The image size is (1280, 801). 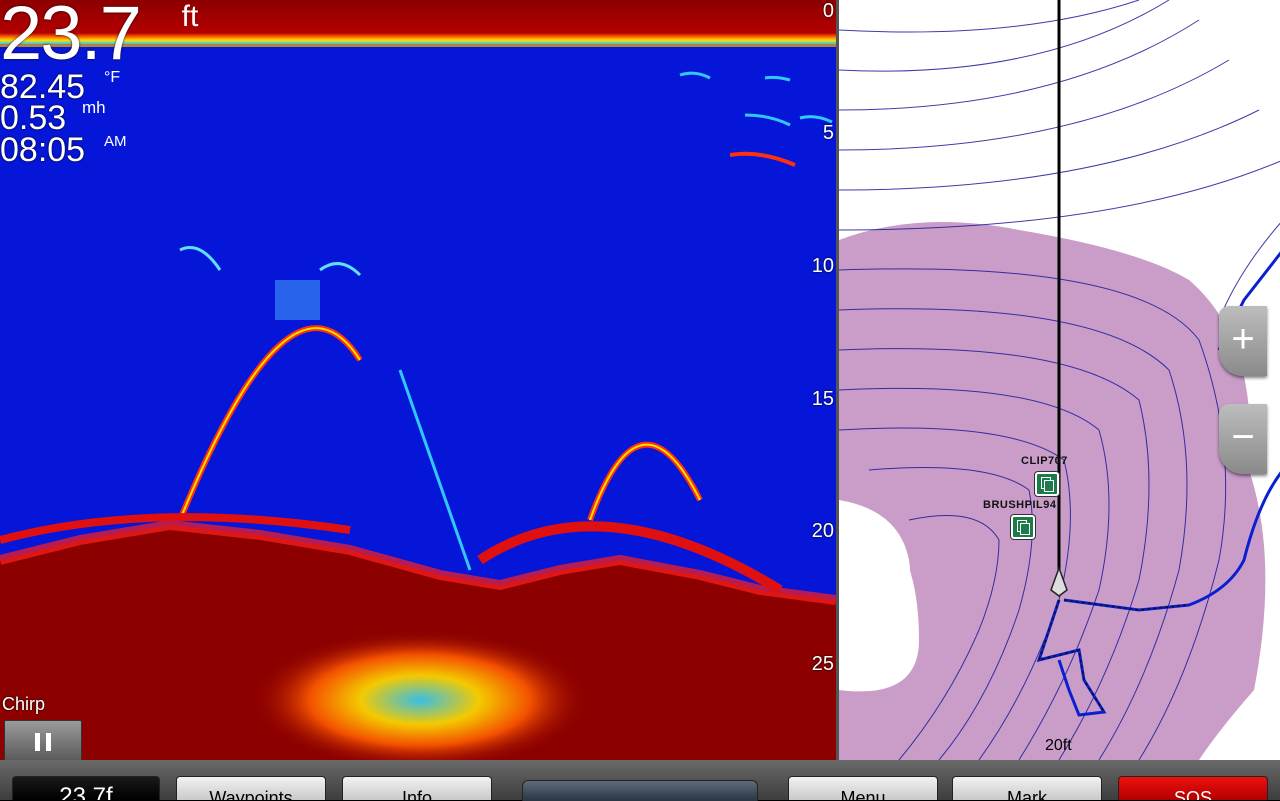 I want to click on depth-scale-tick: 5, so click(x=828, y=133).